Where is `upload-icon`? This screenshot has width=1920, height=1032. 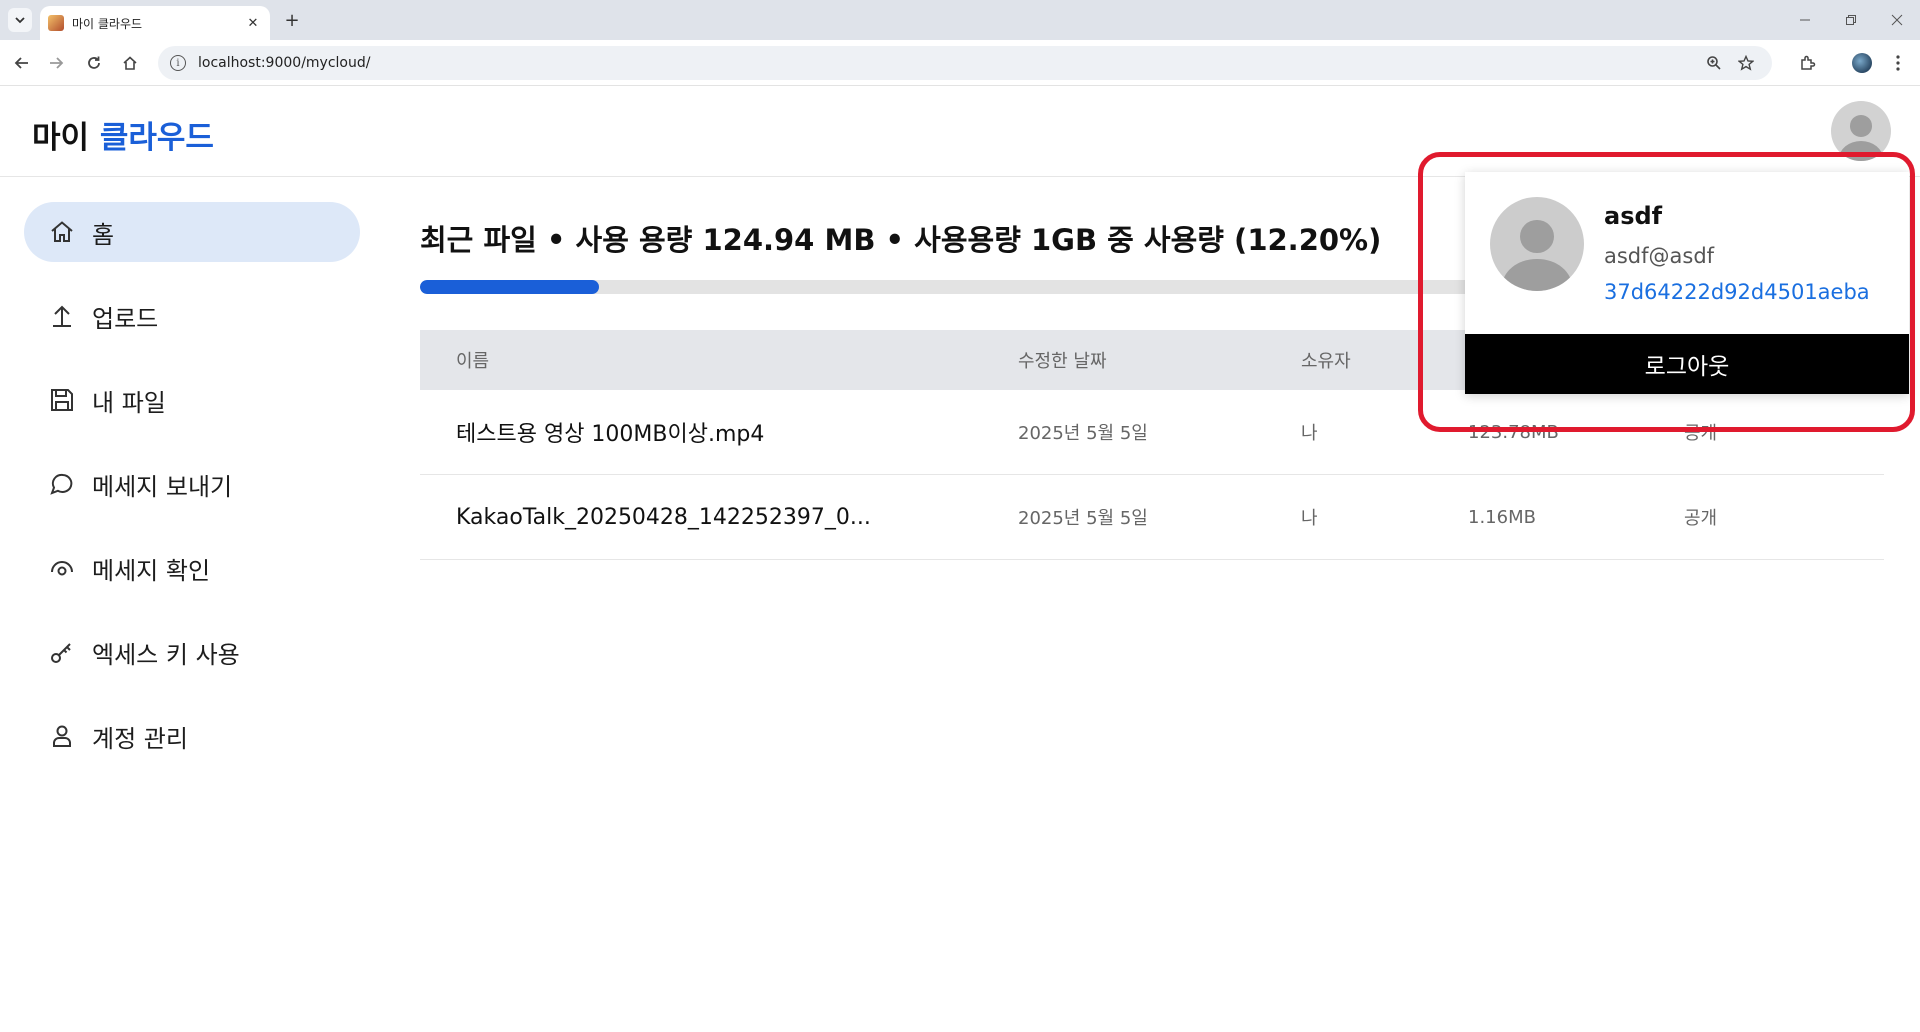 upload-icon is located at coordinates (62, 316).